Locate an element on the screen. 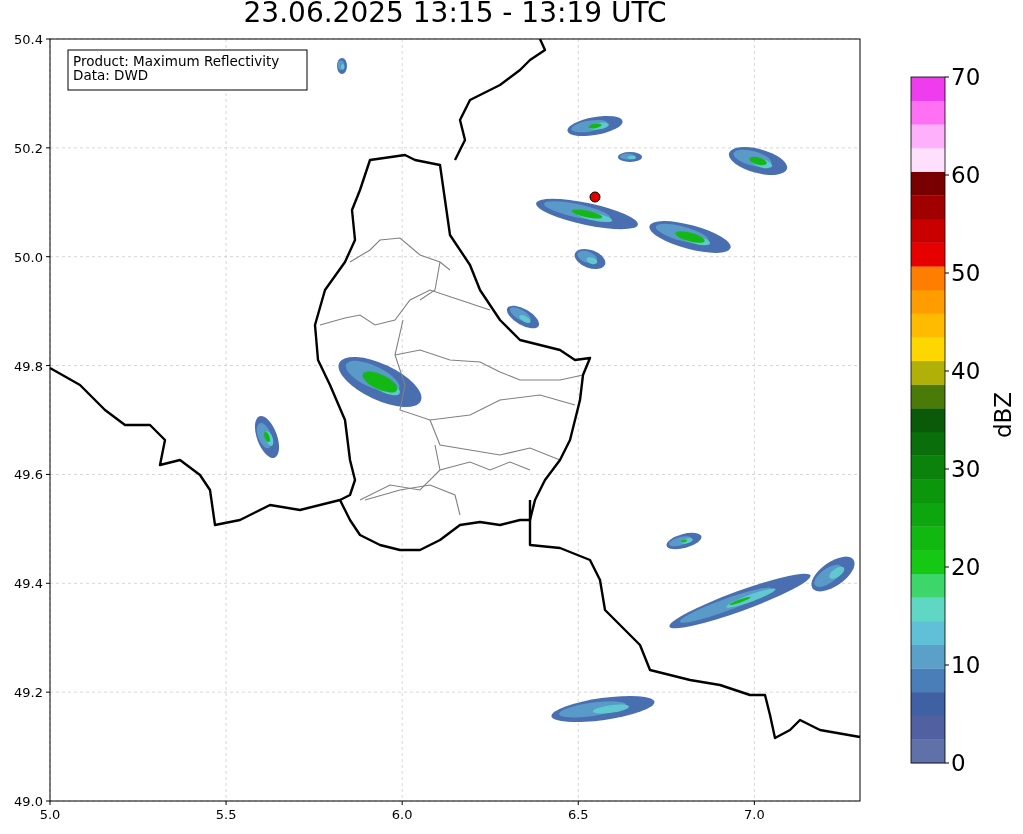 The width and height of the screenshot is (1023, 834). colorbar-tick-label: 10 is located at coordinates (966, 665).